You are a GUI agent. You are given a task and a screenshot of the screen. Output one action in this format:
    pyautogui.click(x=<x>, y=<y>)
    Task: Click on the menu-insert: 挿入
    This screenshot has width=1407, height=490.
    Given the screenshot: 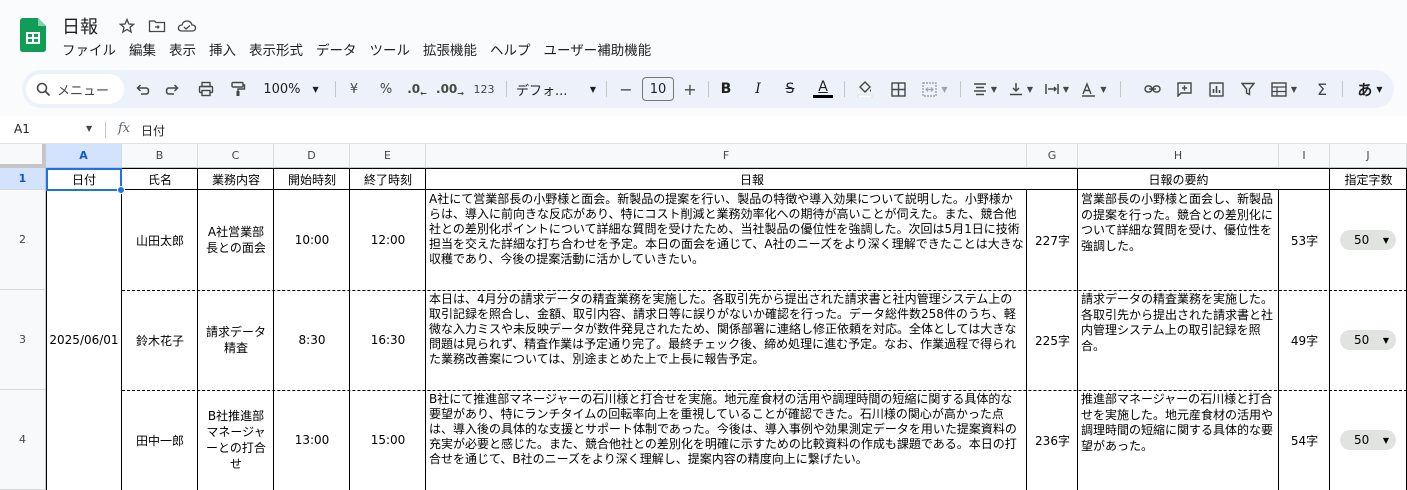 What is the action you would take?
    pyautogui.click(x=222, y=49)
    